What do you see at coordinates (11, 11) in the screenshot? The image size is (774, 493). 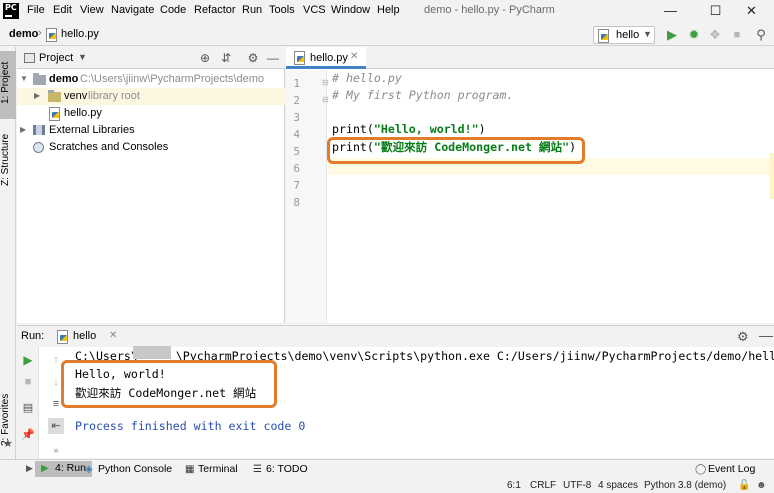 I see `pycharm-logo-icon: PC` at bounding box center [11, 11].